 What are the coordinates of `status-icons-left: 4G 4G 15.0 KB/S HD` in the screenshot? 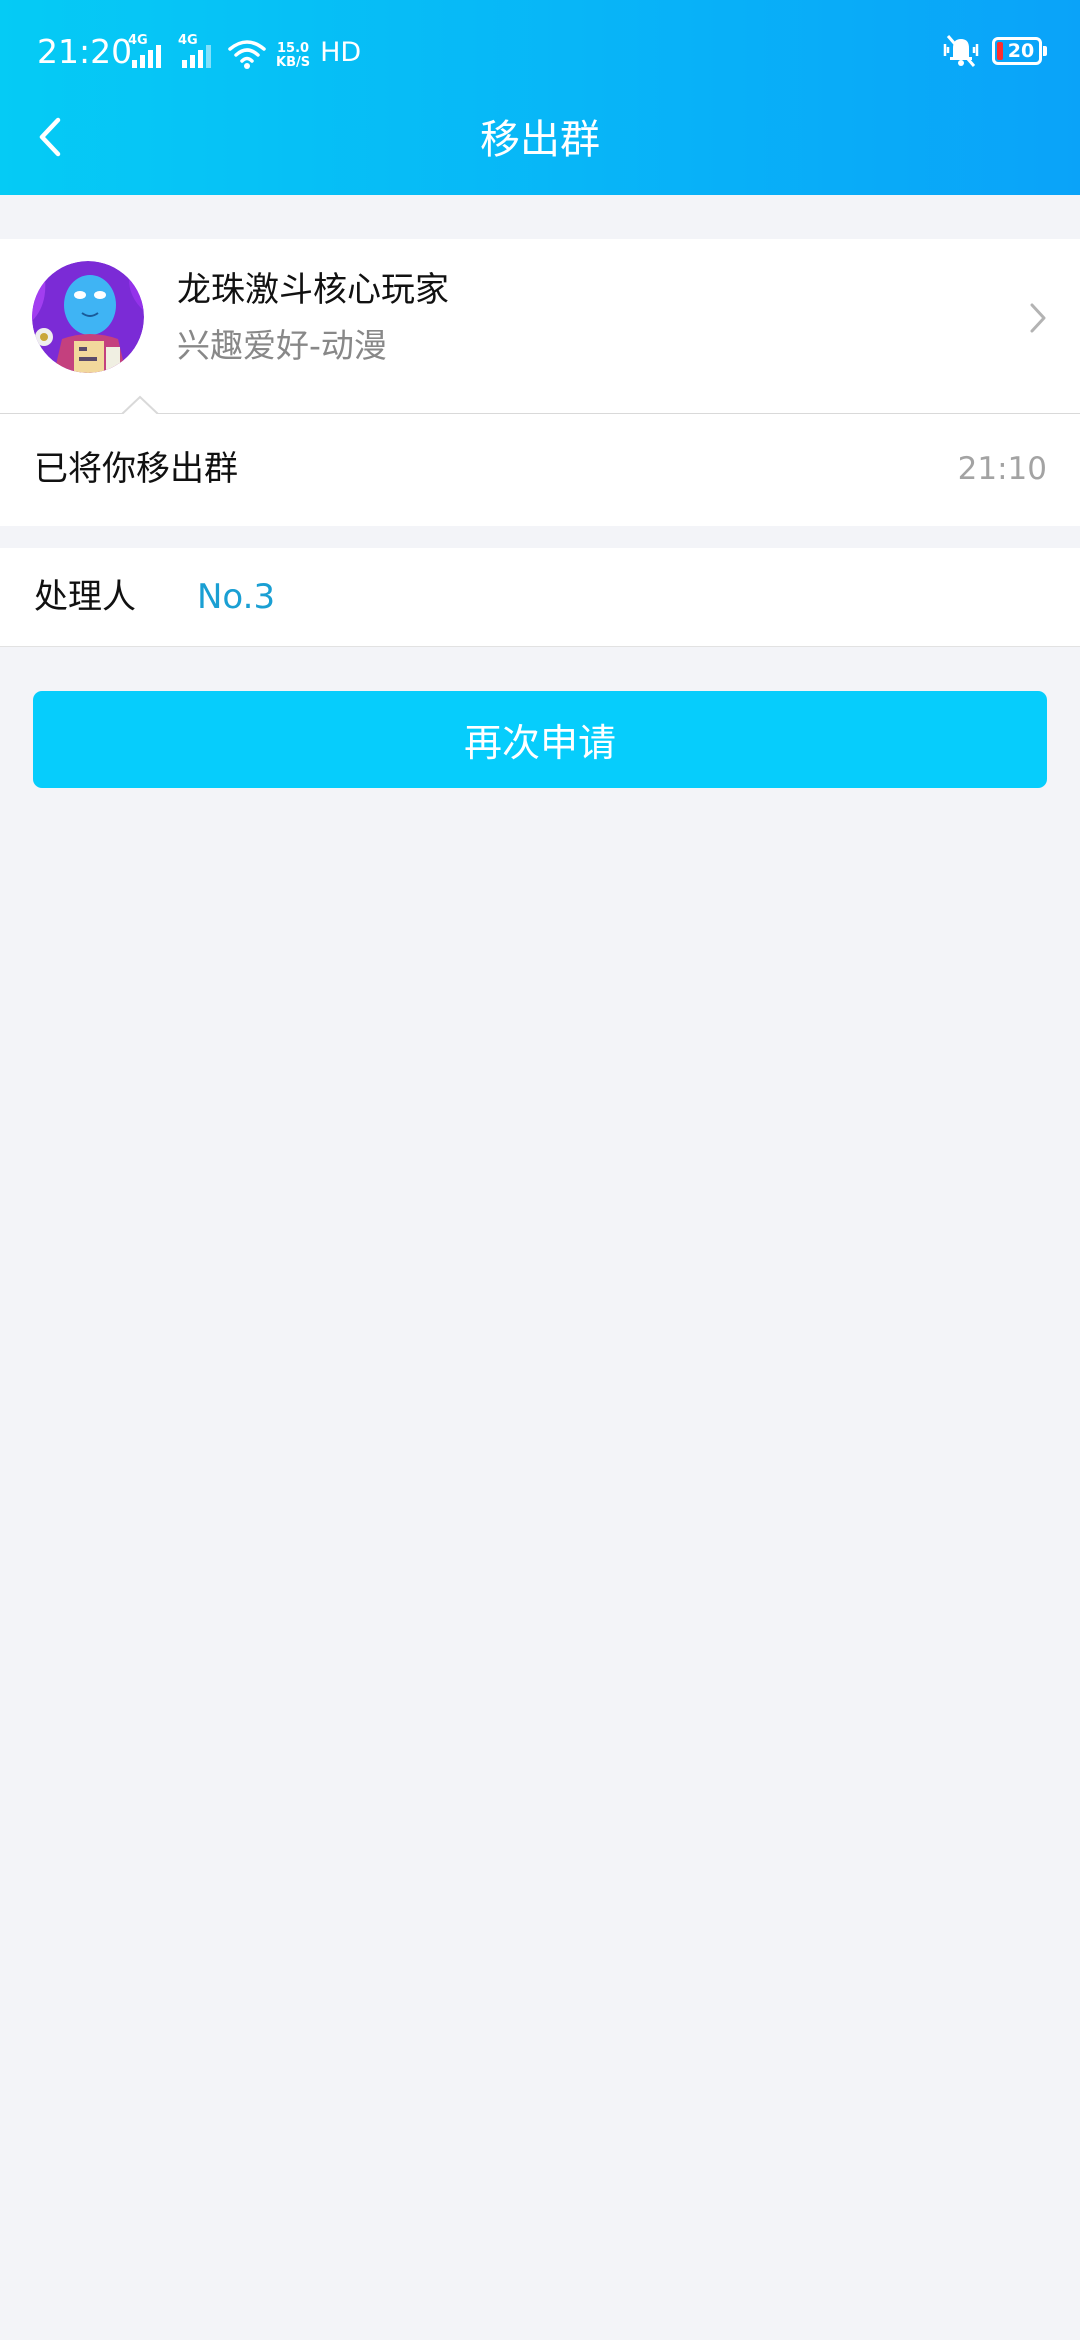 It's located at (244, 50).